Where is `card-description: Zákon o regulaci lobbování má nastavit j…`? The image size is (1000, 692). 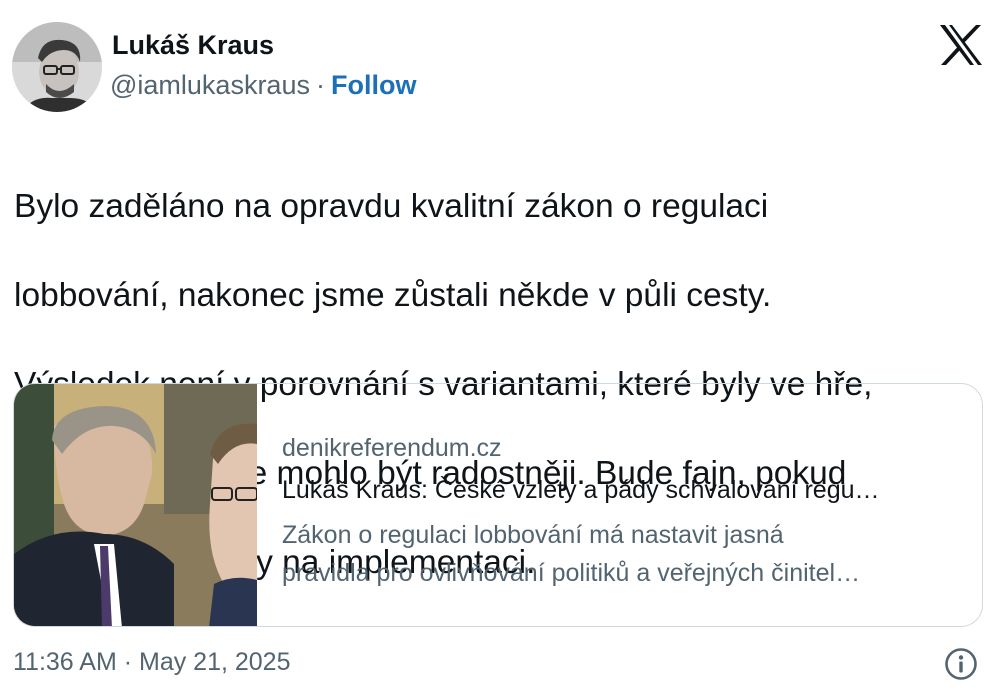
card-description: Zákon o regulaci lobbování má nastavit j… is located at coordinates (627, 554).